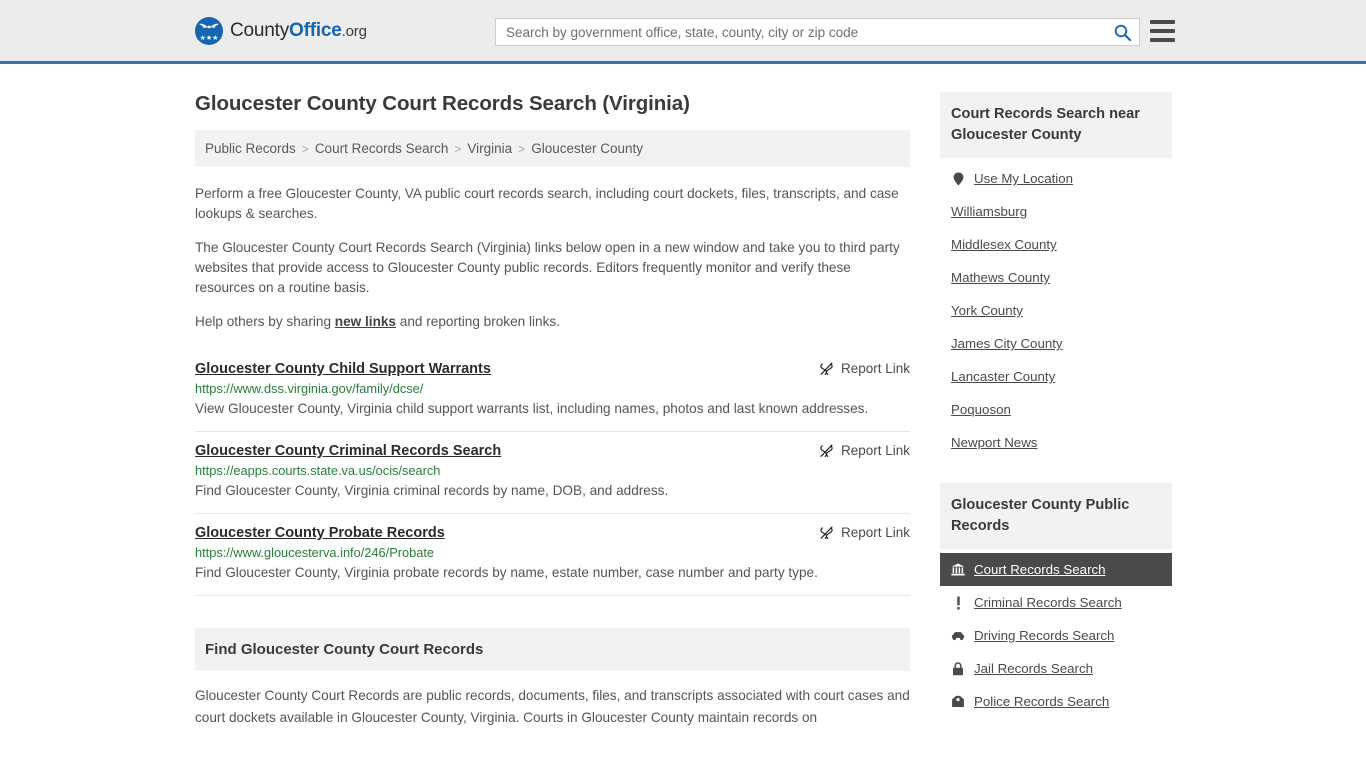 The image size is (1366, 768). I want to click on sidebar-item-middlesex-county: Middlesex County, so click(1056, 244).